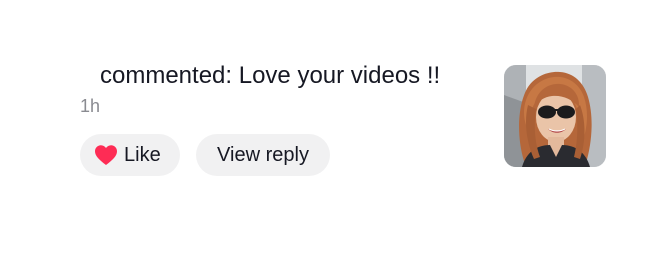 This screenshot has width=660, height=258. I want to click on like-button: Like, so click(130, 155).